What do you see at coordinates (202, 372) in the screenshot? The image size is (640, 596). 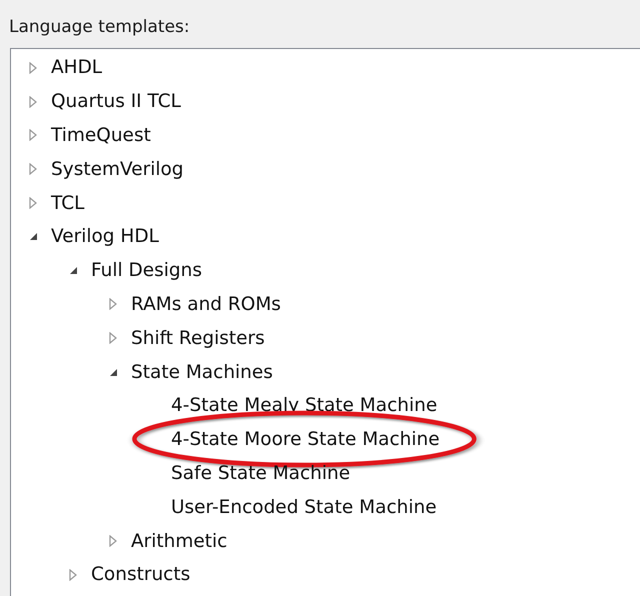 I see `tree-folder-item: State Machines` at bounding box center [202, 372].